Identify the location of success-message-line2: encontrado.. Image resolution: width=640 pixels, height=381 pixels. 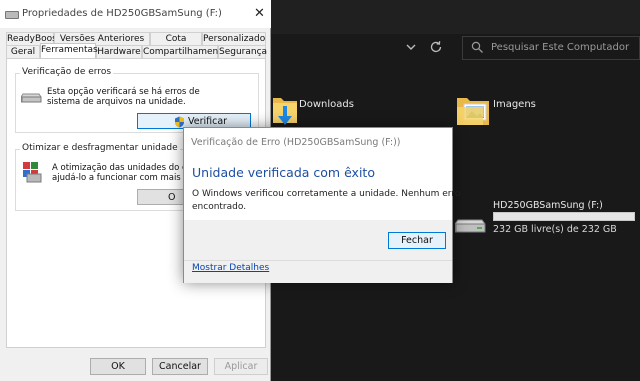
(219, 207).